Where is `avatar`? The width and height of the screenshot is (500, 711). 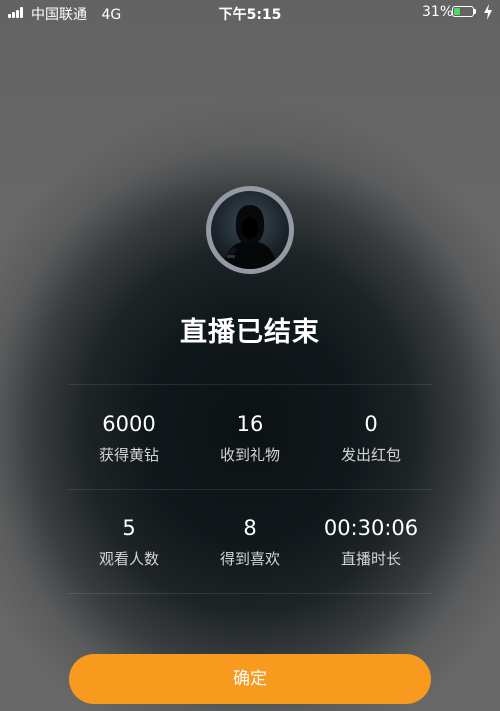
avatar is located at coordinates (250, 230).